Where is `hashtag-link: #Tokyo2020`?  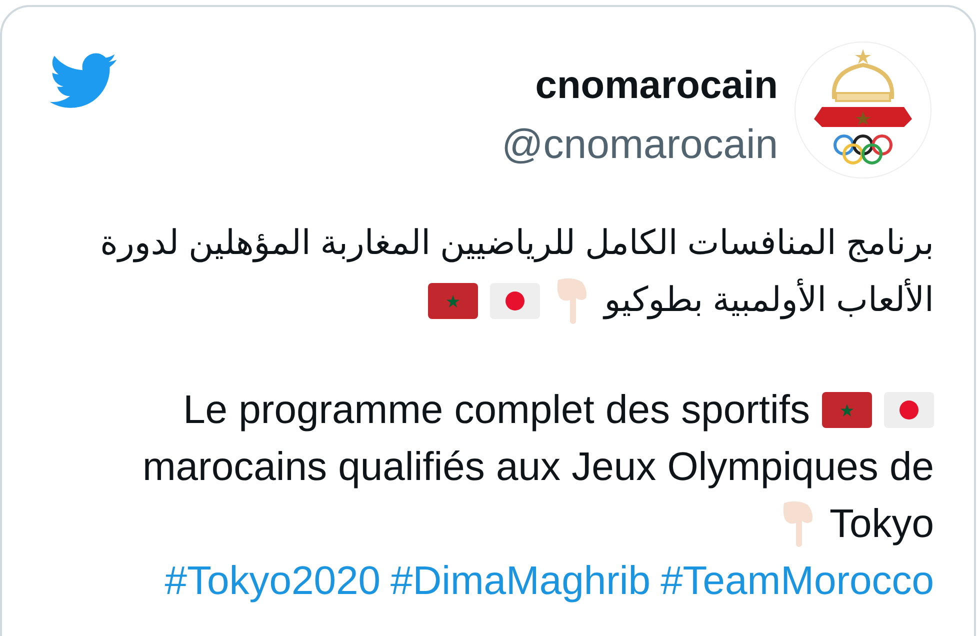 hashtag-link: #Tokyo2020 is located at coordinates (272, 580).